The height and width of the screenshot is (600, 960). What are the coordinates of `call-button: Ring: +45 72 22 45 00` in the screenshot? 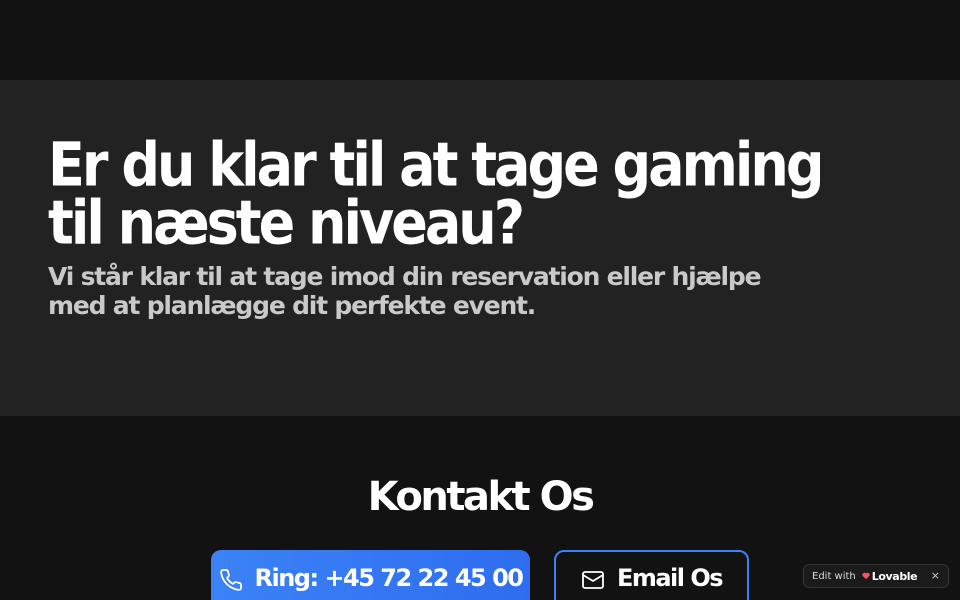 It's located at (370, 575).